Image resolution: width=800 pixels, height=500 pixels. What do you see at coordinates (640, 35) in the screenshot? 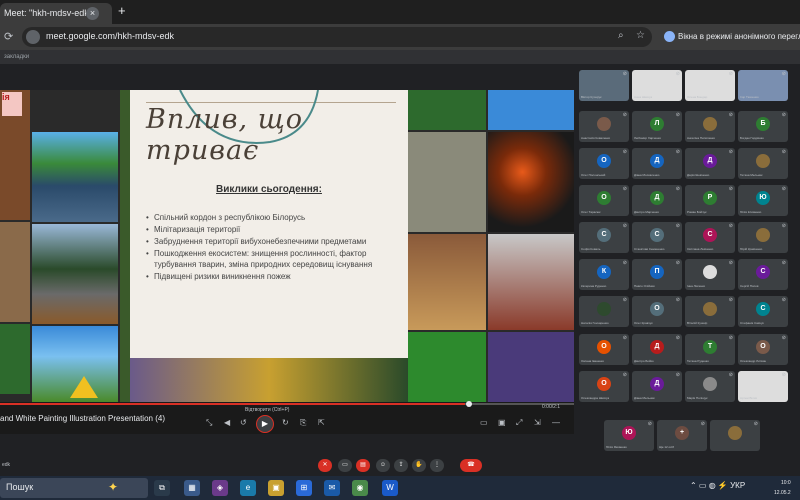
I see `bookmark-star-icon: ☆` at bounding box center [640, 35].